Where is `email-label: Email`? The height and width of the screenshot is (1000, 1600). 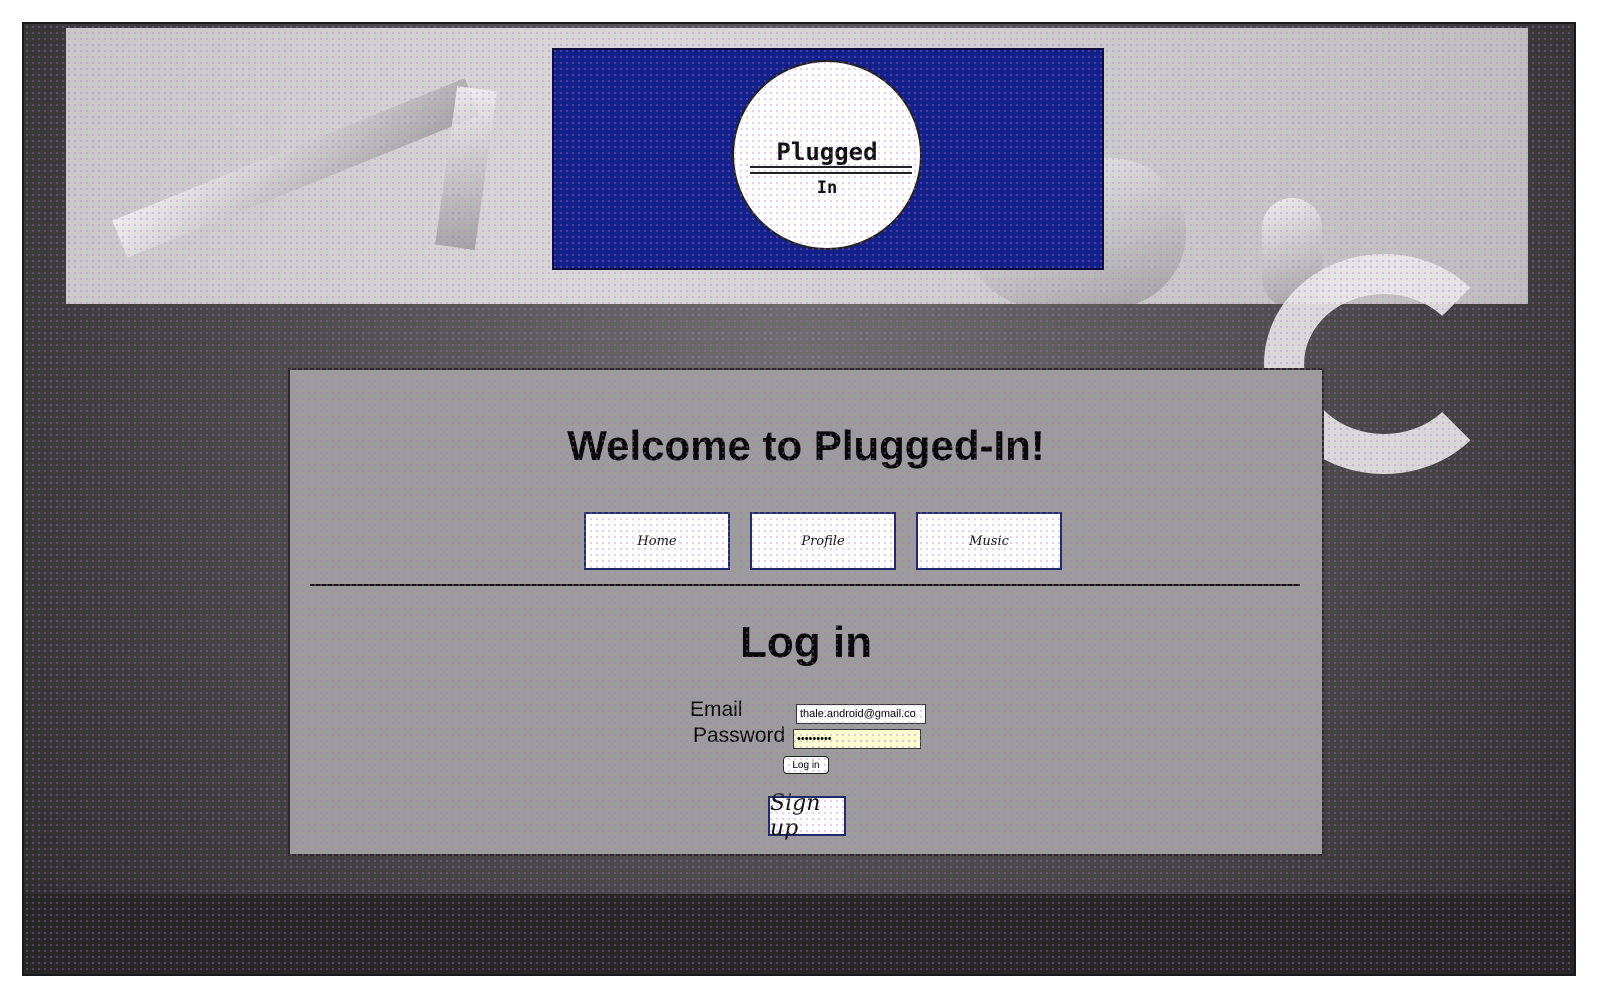
email-label: Email is located at coordinates (716, 709).